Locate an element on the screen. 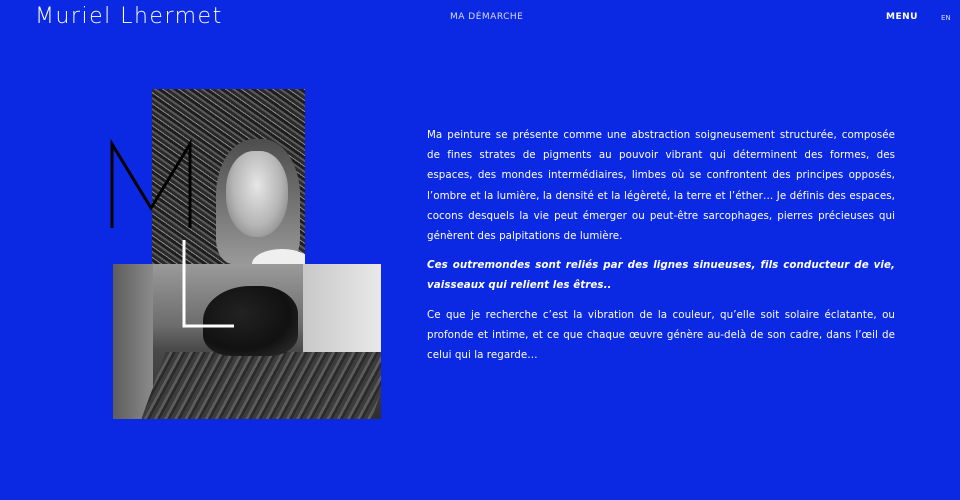 Image resolution: width=960 pixels, height=500 pixels. artist-studio-image is located at coordinates (247, 341).